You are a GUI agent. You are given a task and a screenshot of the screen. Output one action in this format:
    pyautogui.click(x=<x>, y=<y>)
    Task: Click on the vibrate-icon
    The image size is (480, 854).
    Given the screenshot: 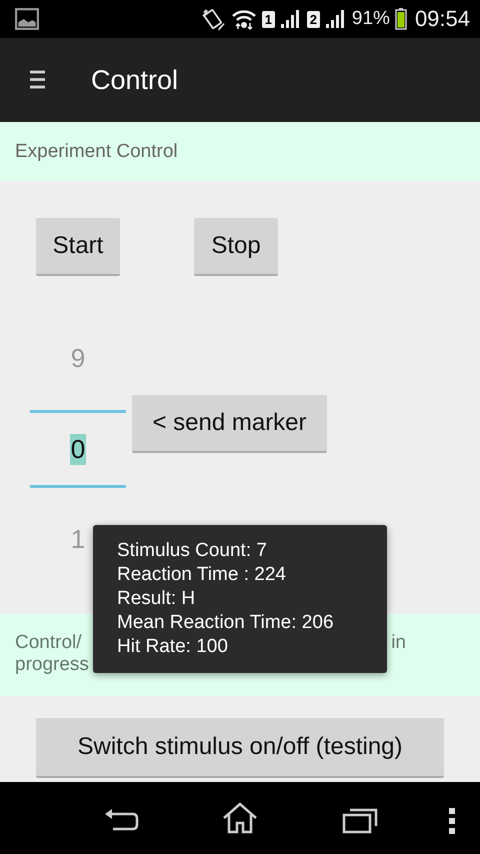 What is the action you would take?
    pyautogui.click(x=213, y=19)
    